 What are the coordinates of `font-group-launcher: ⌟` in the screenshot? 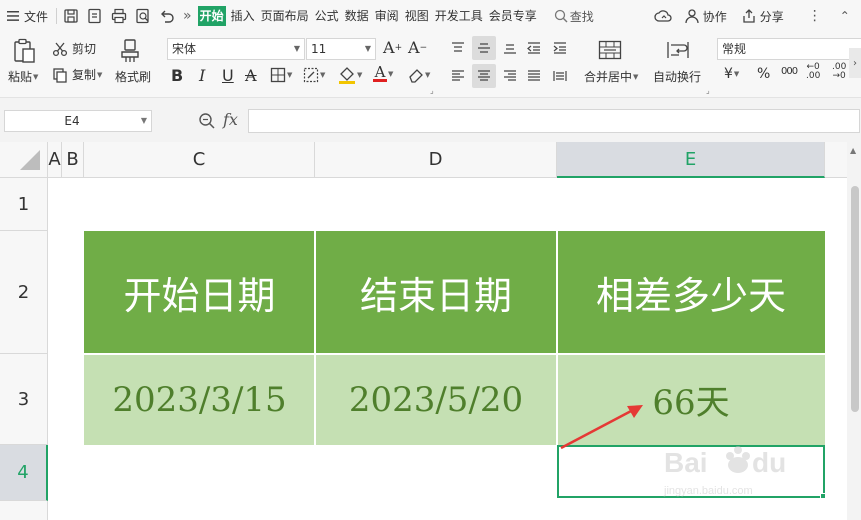 It's located at (432, 90).